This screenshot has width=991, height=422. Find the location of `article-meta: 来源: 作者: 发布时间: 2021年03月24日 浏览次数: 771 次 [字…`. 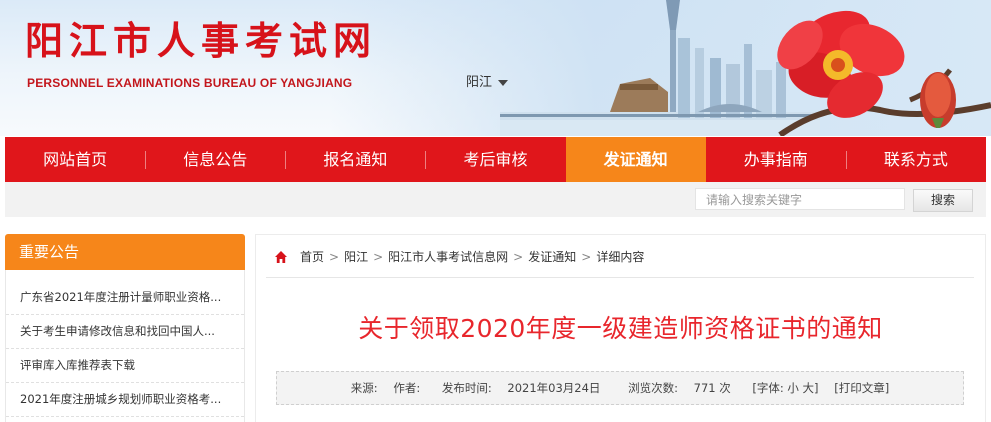

article-meta: 来源: 作者: 发布时间: 2021年03月24日 浏览次数: 771 次 [字… is located at coordinates (620, 388).